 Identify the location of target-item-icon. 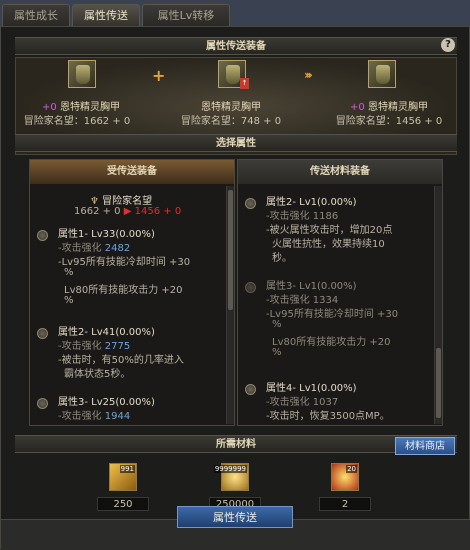
(82, 74).